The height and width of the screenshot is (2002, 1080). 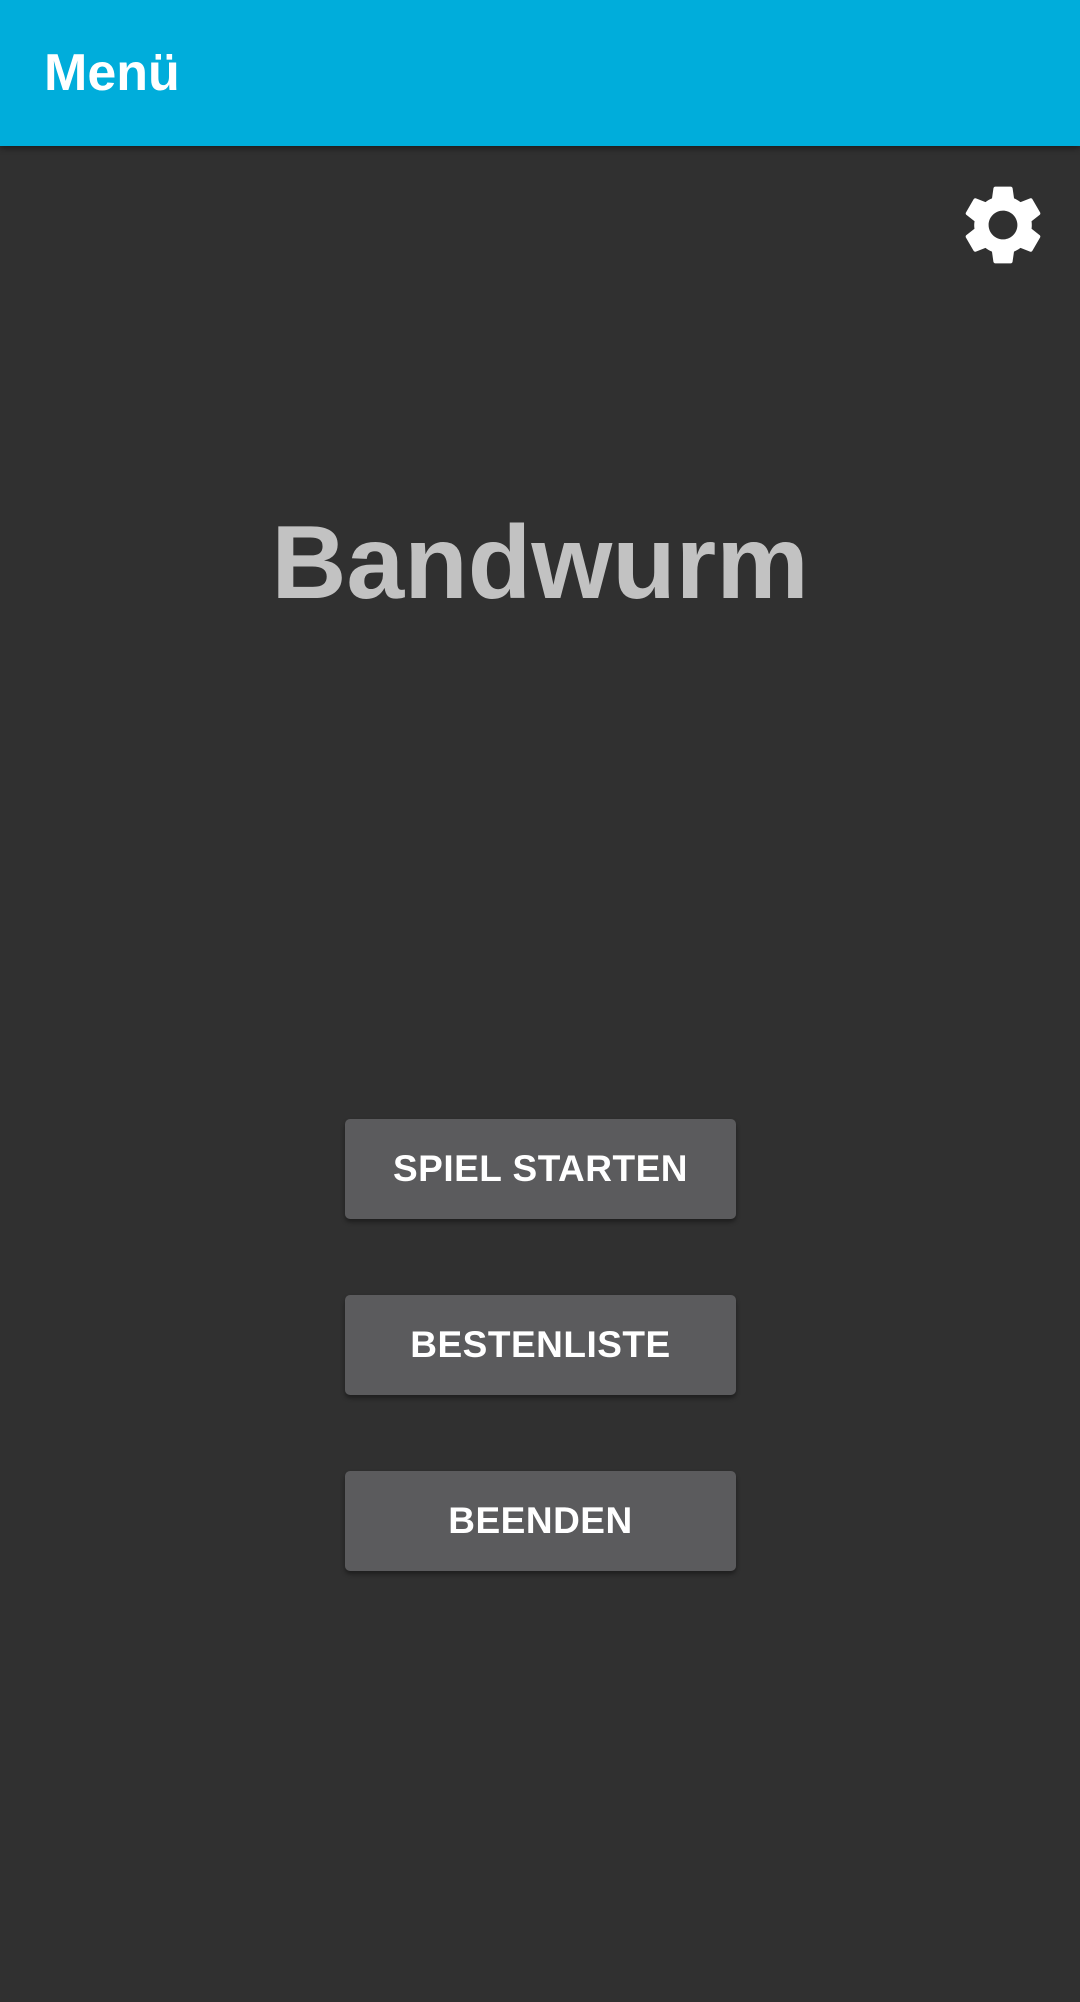 I want to click on app-bar-title: Menü, so click(x=112, y=73).